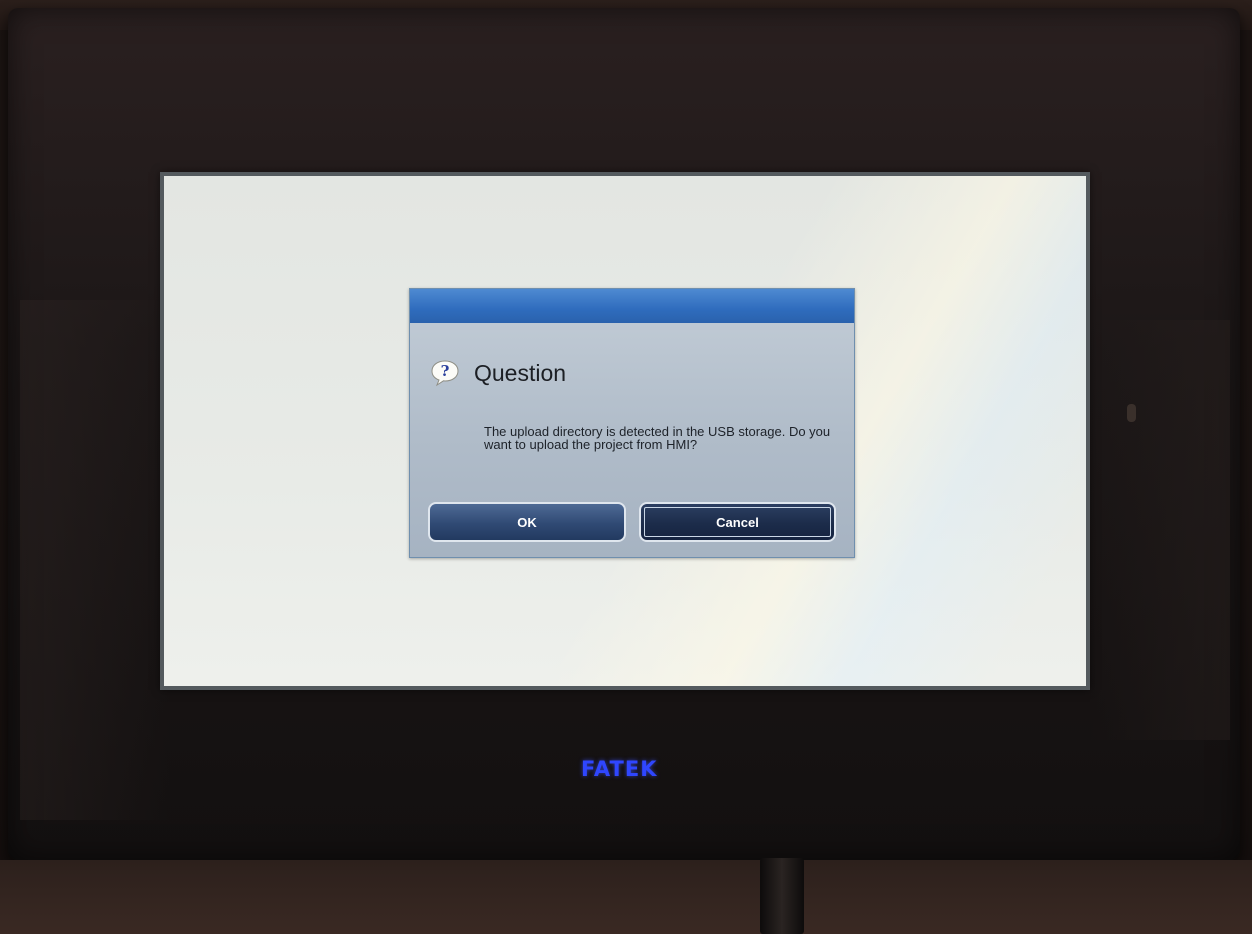 The height and width of the screenshot is (934, 1252). I want to click on ok-button-label: OK, so click(527, 522).